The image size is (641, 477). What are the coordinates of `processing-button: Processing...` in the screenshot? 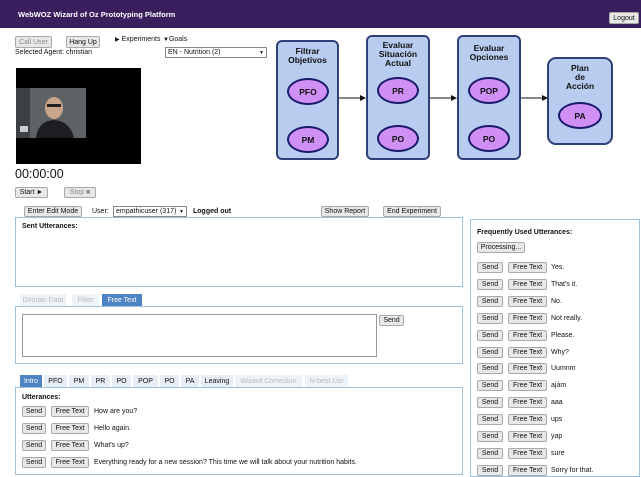 It's located at (501, 247).